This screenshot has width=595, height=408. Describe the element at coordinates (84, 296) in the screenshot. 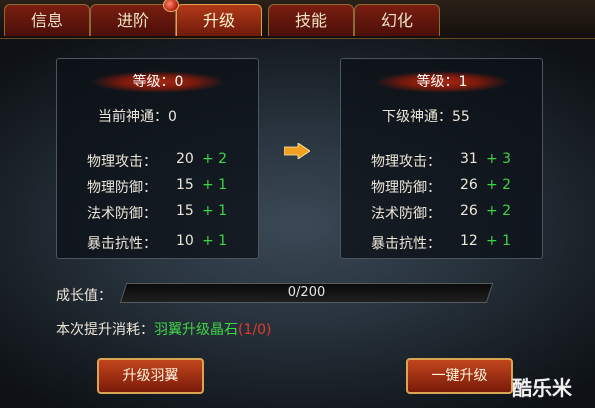

I see `growth-label: 成长值：` at that location.